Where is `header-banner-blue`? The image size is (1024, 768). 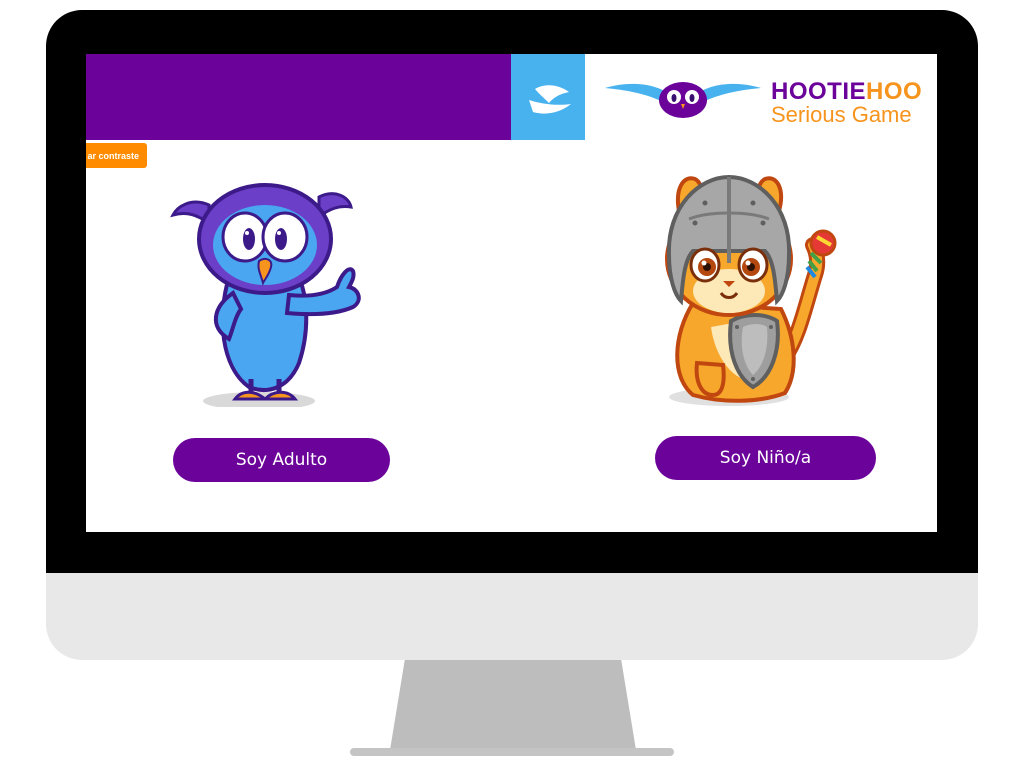 header-banner-blue is located at coordinates (548, 97).